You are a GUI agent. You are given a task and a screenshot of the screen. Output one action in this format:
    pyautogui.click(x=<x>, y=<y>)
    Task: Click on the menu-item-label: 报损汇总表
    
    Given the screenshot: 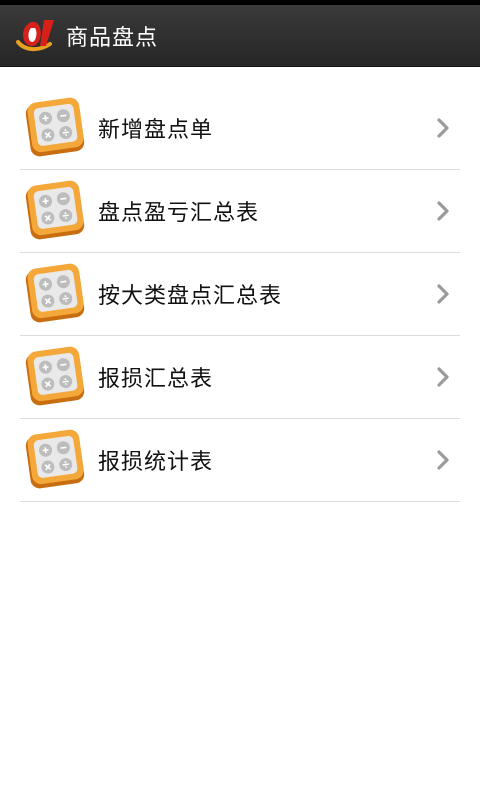 What is the action you would take?
    pyautogui.click(x=156, y=379)
    